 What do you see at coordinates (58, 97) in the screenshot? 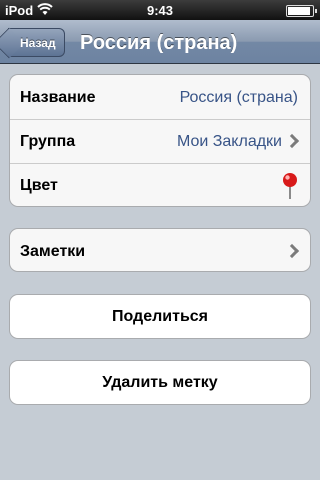
I see `name-label: Название` at bounding box center [58, 97].